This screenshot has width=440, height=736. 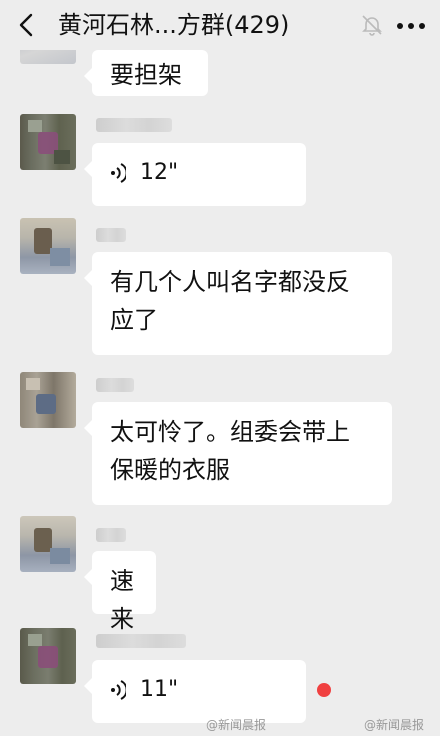 I want to click on message-bubble: 速来, so click(x=120, y=592).